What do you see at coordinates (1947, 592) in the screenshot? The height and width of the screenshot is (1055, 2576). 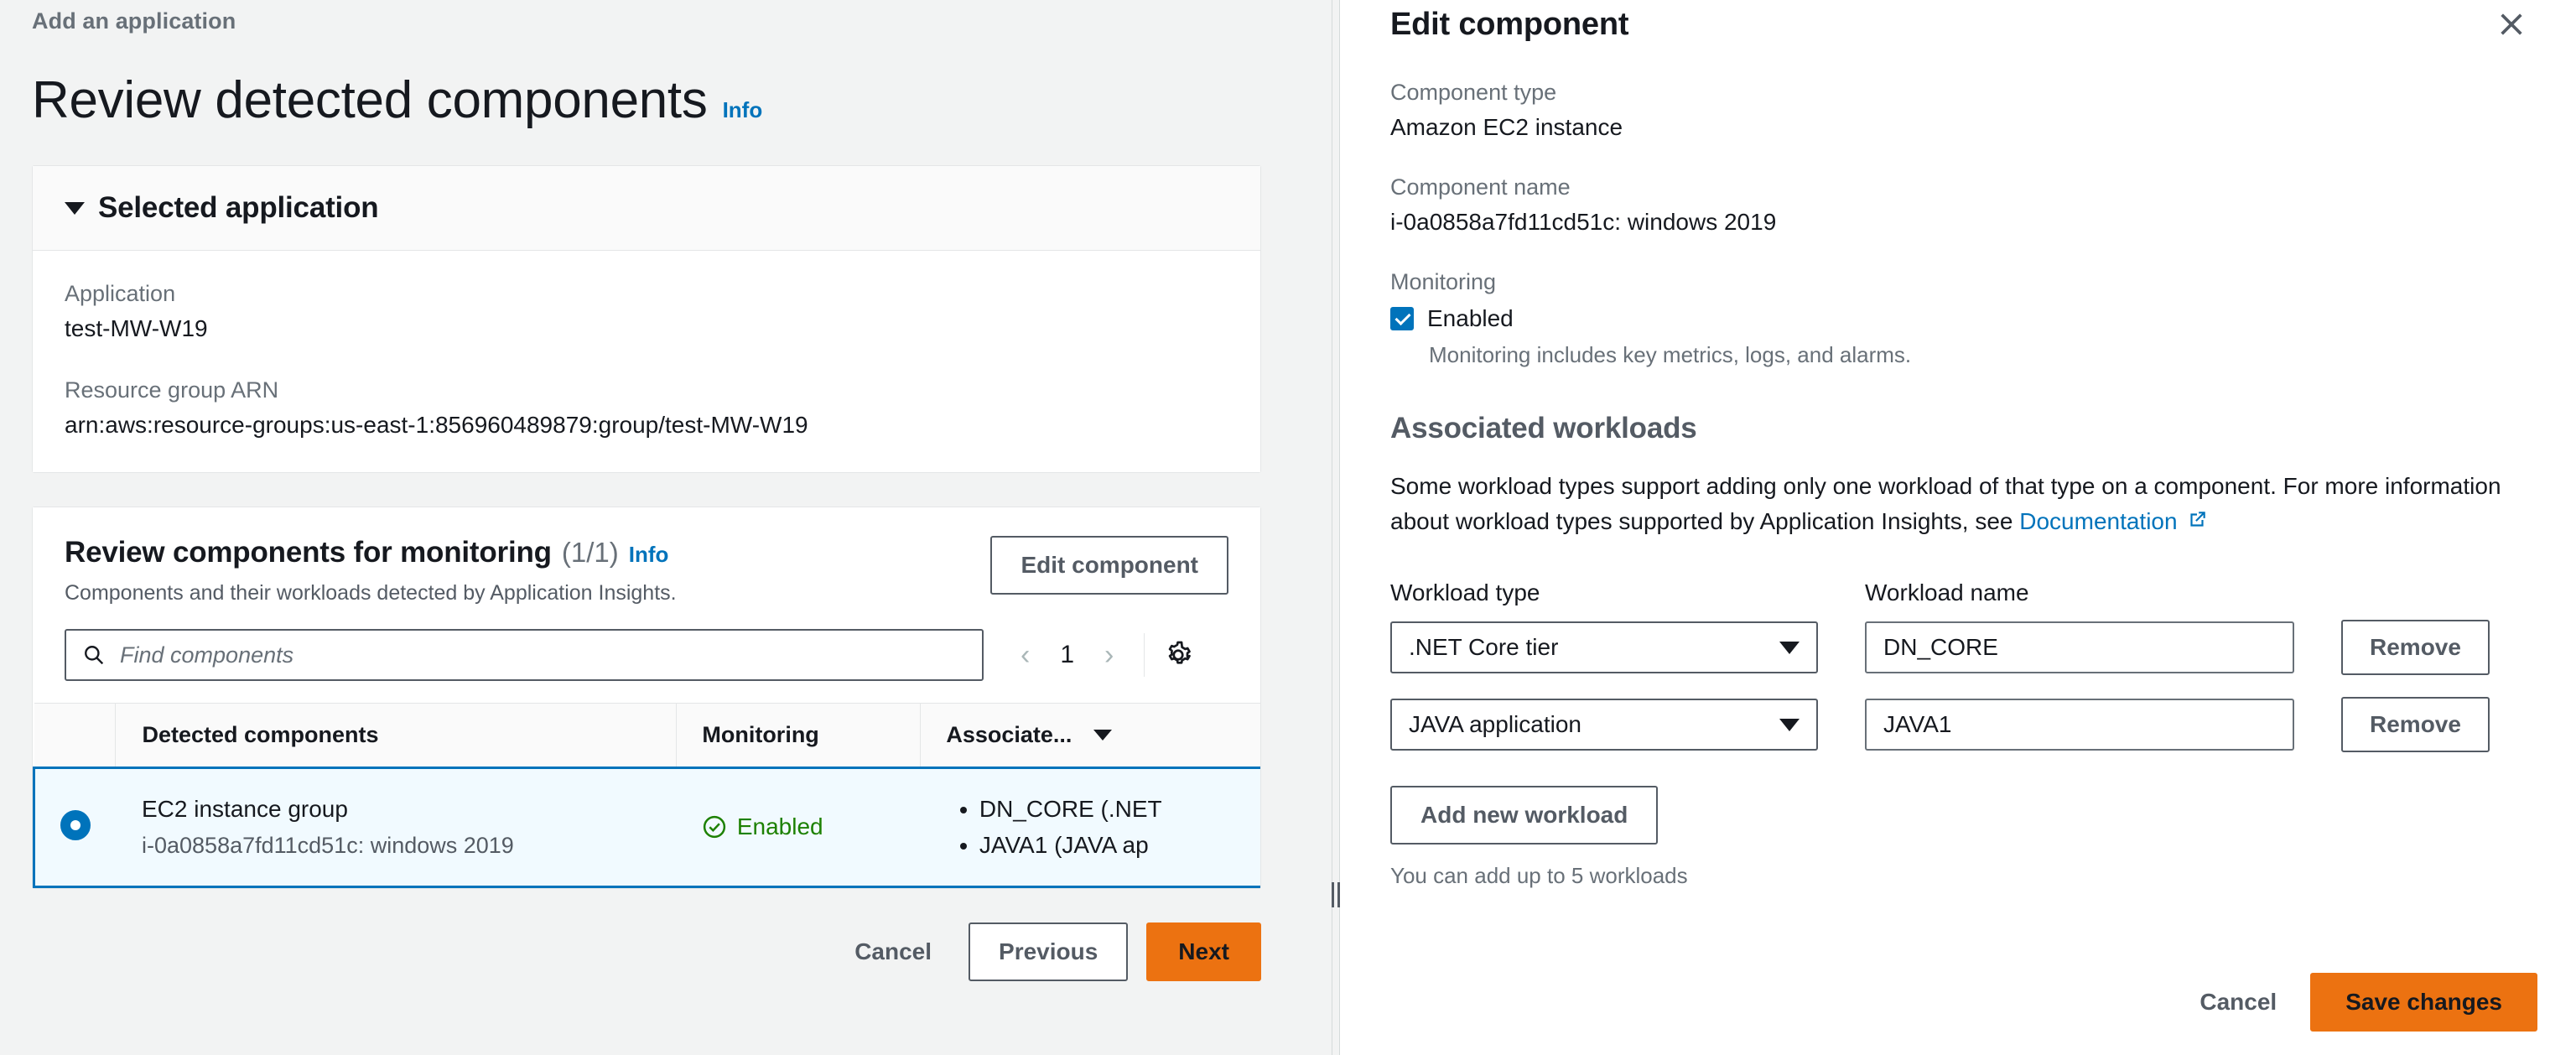 I see `workload-name-label: Workload name` at bounding box center [1947, 592].